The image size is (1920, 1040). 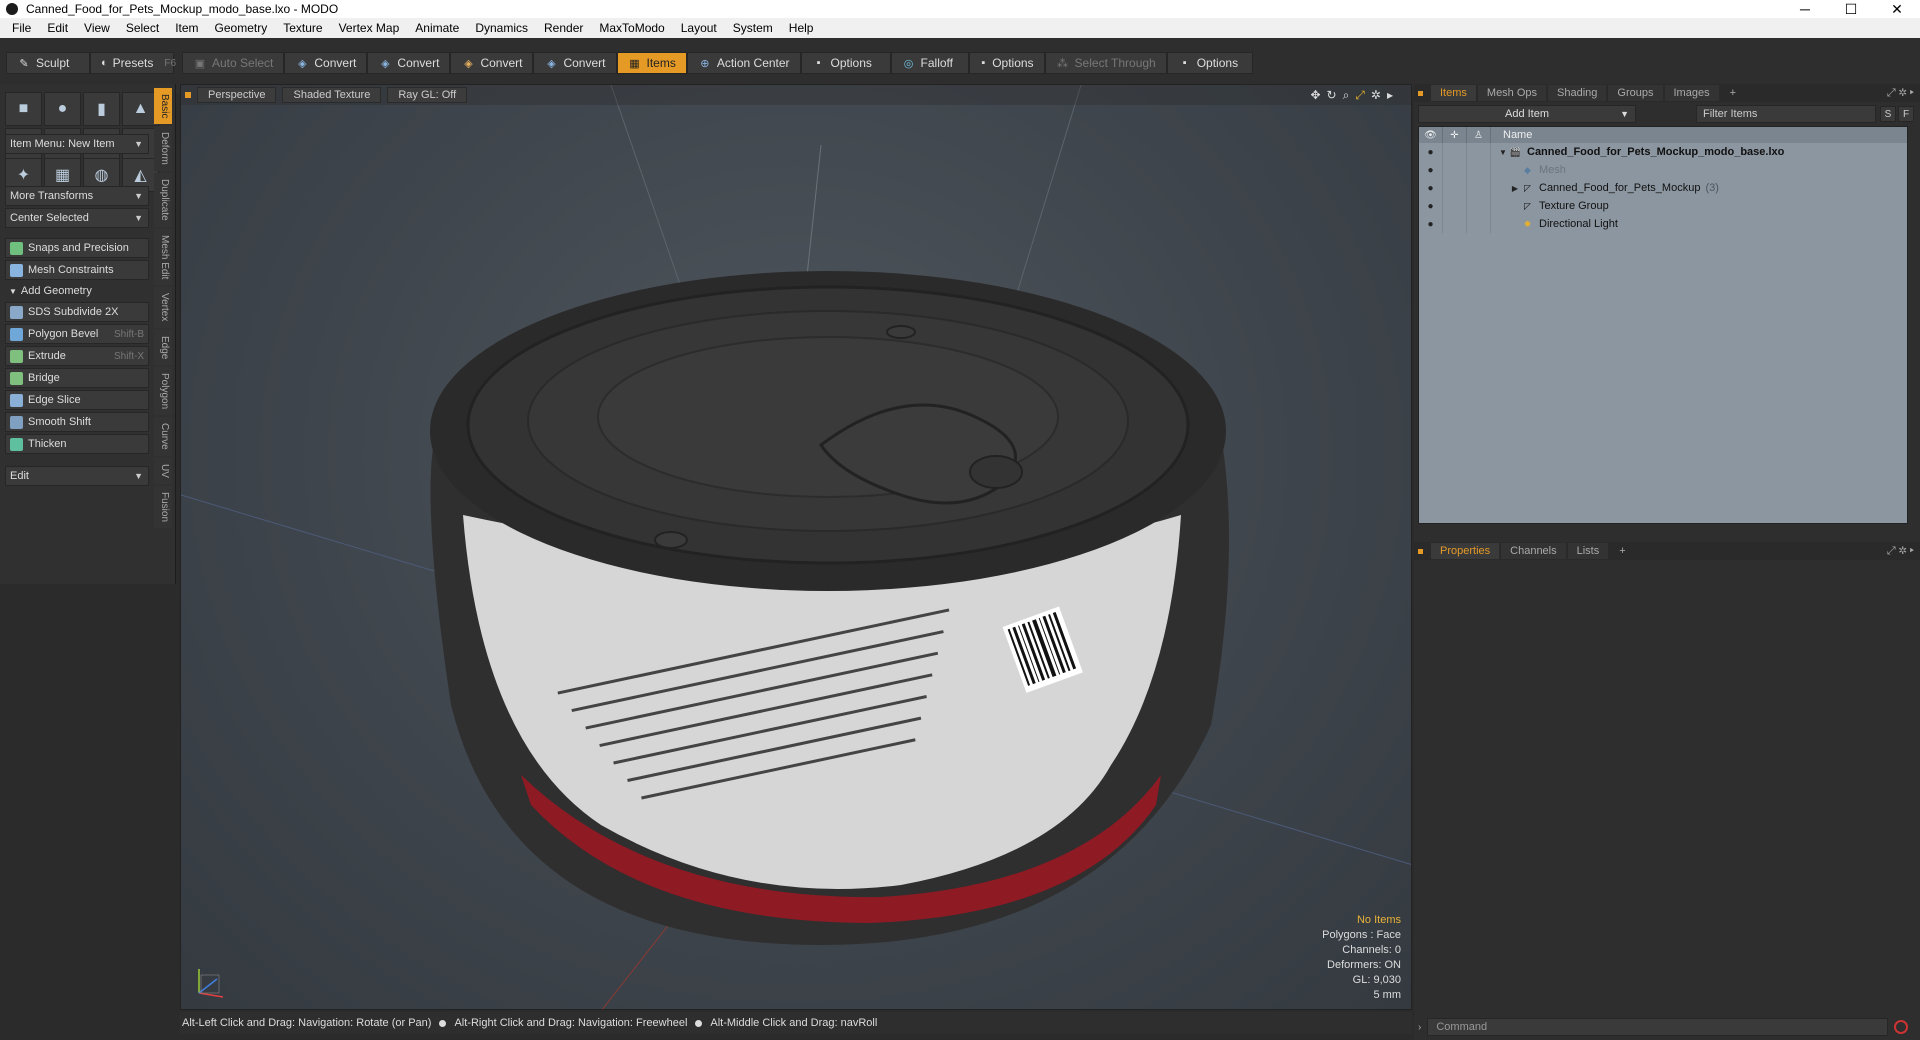 I want to click on sds-subdivide-button: SDS Subdivide 2X, so click(x=77, y=312).